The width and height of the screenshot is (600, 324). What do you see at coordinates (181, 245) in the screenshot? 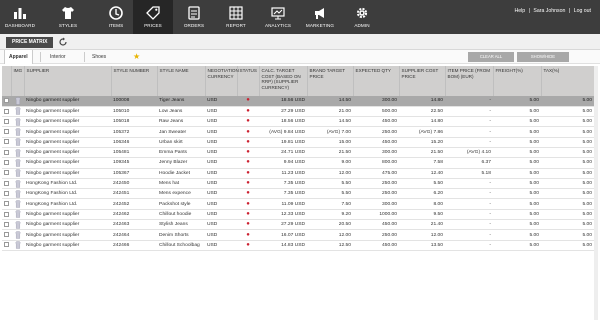
I see `cell-style-name: Chillout Schoolbag` at bounding box center [181, 245].